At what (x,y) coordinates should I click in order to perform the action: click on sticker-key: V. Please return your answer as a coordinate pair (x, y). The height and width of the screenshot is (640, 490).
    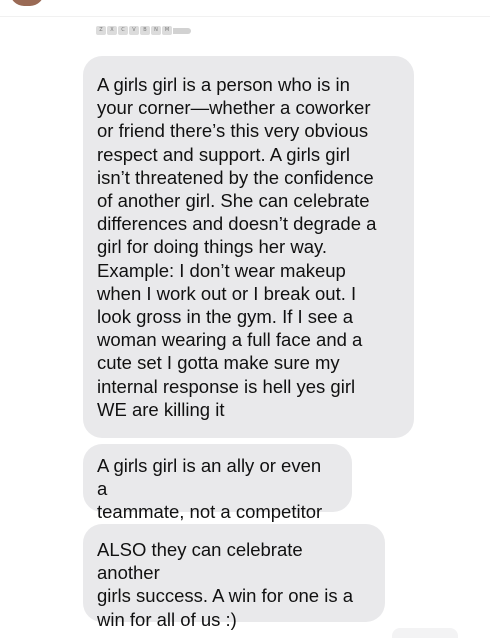
    Looking at the image, I should click on (134, 30).